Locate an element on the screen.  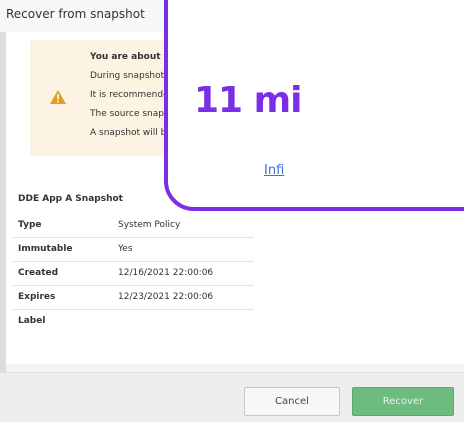
detail-row-expires: Expires 12/23/2021 22:00:06 is located at coordinates (133, 298).